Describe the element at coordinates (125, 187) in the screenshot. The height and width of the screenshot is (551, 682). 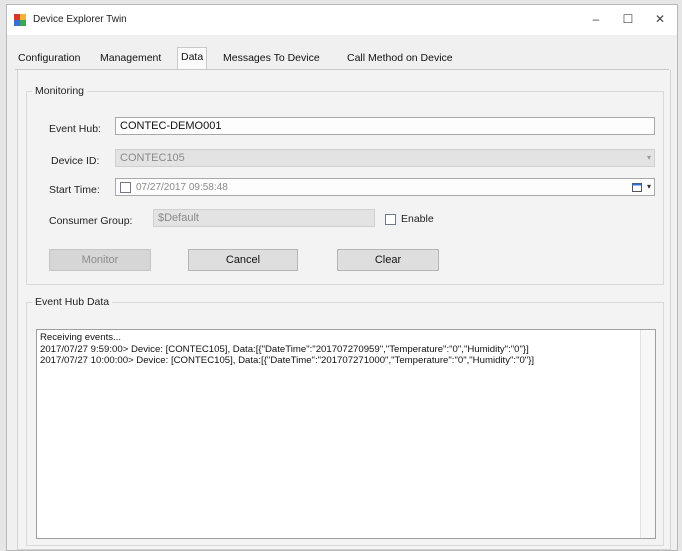
I see `start-time-checkbox` at that location.